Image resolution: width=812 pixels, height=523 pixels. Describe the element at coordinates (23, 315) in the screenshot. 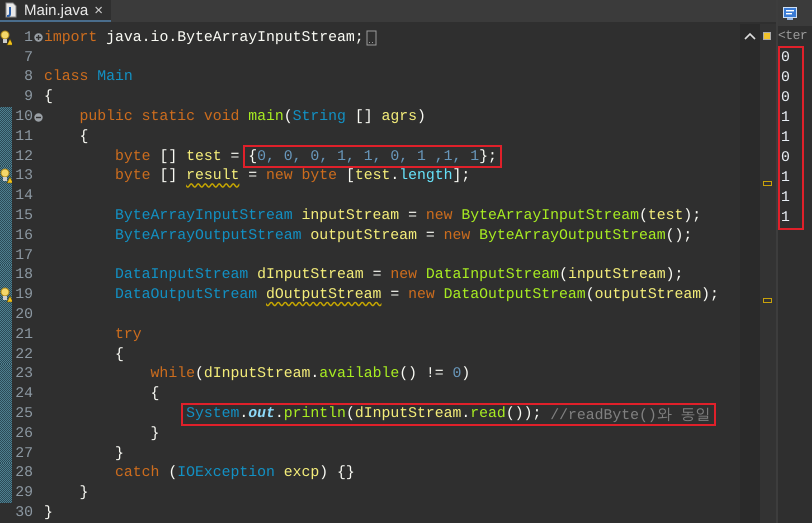

I see `line-number: 20` at that location.